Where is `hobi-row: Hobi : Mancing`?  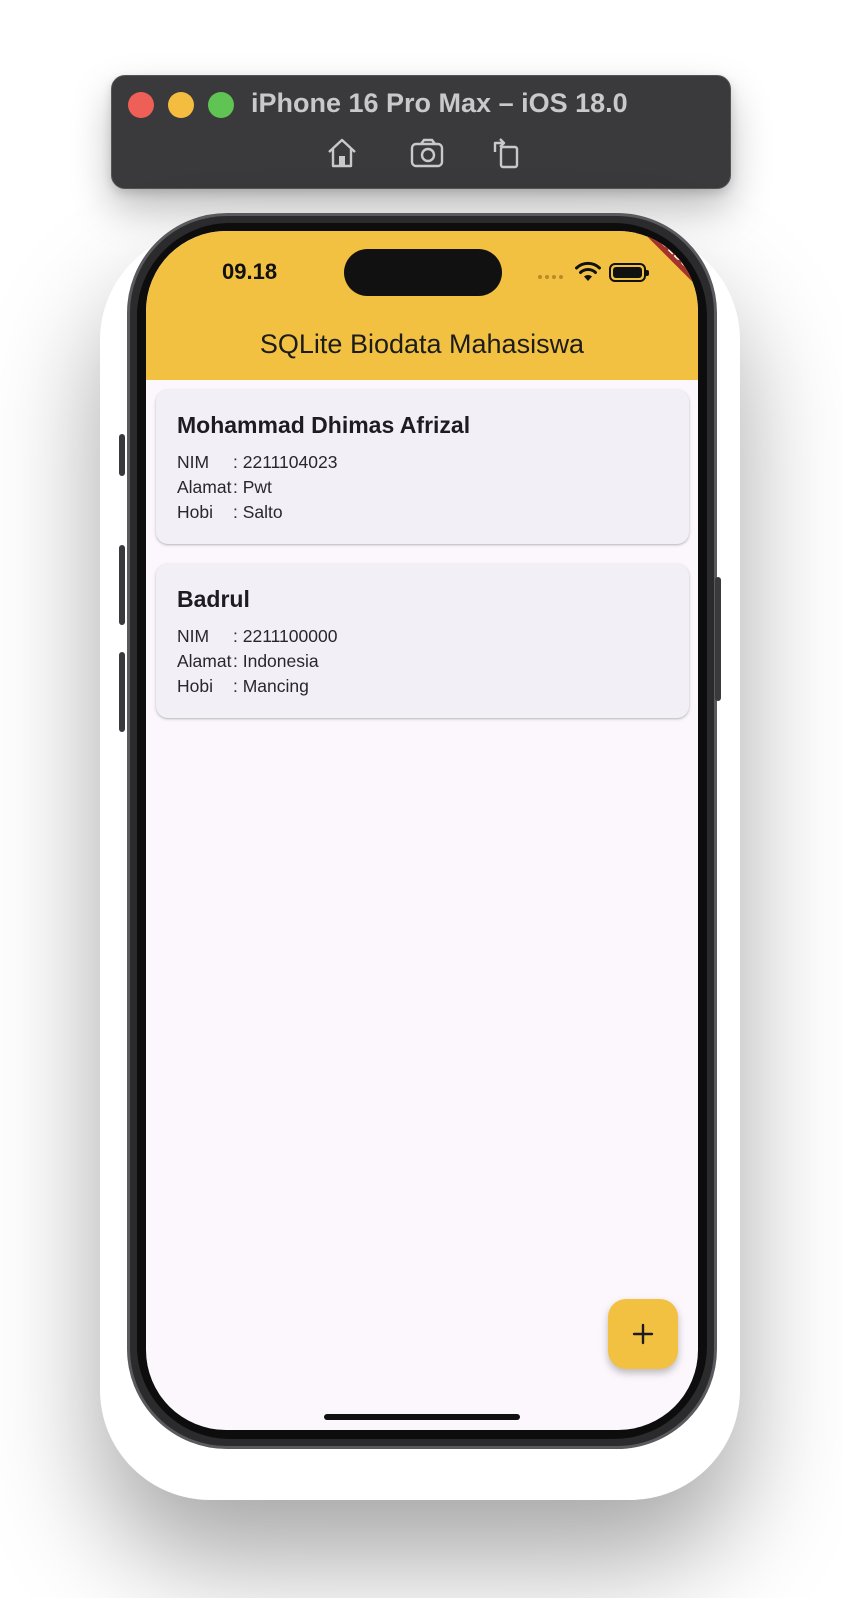
hobi-row: Hobi : Mancing is located at coordinates (422, 686).